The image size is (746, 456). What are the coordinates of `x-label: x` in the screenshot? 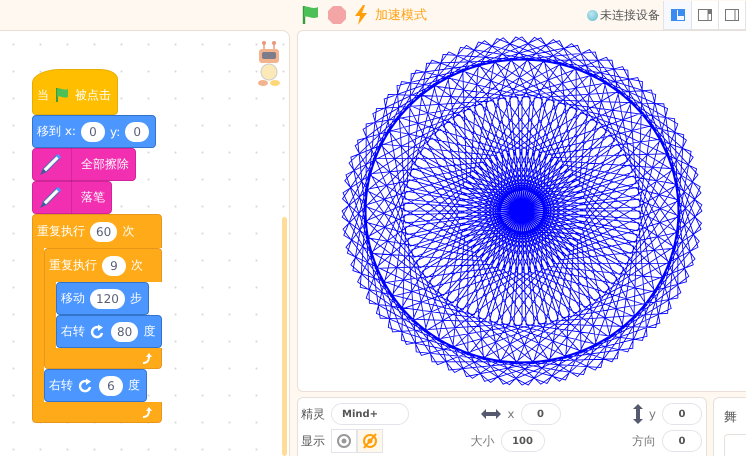 It's located at (510, 414).